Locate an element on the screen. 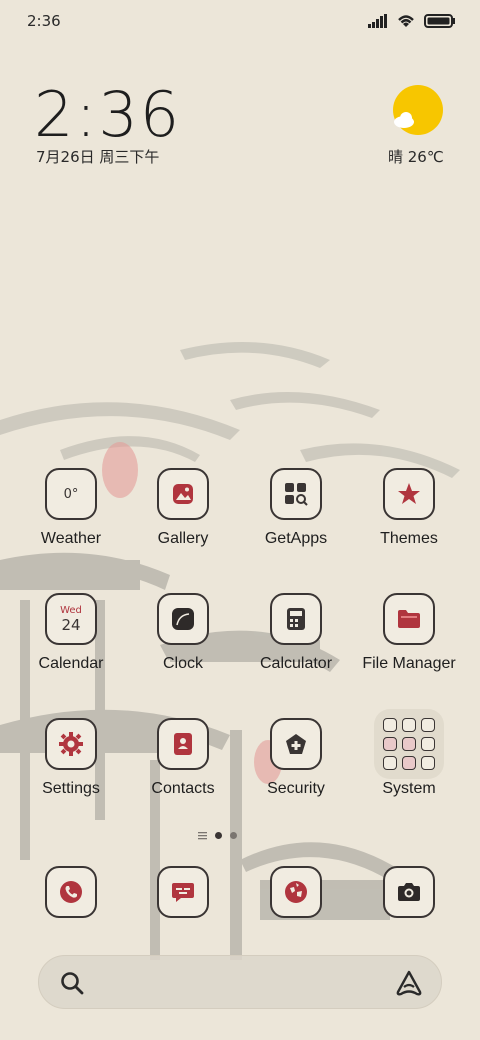 The image size is (480, 1040). calculator-glyph-icon is located at coordinates (296, 619).